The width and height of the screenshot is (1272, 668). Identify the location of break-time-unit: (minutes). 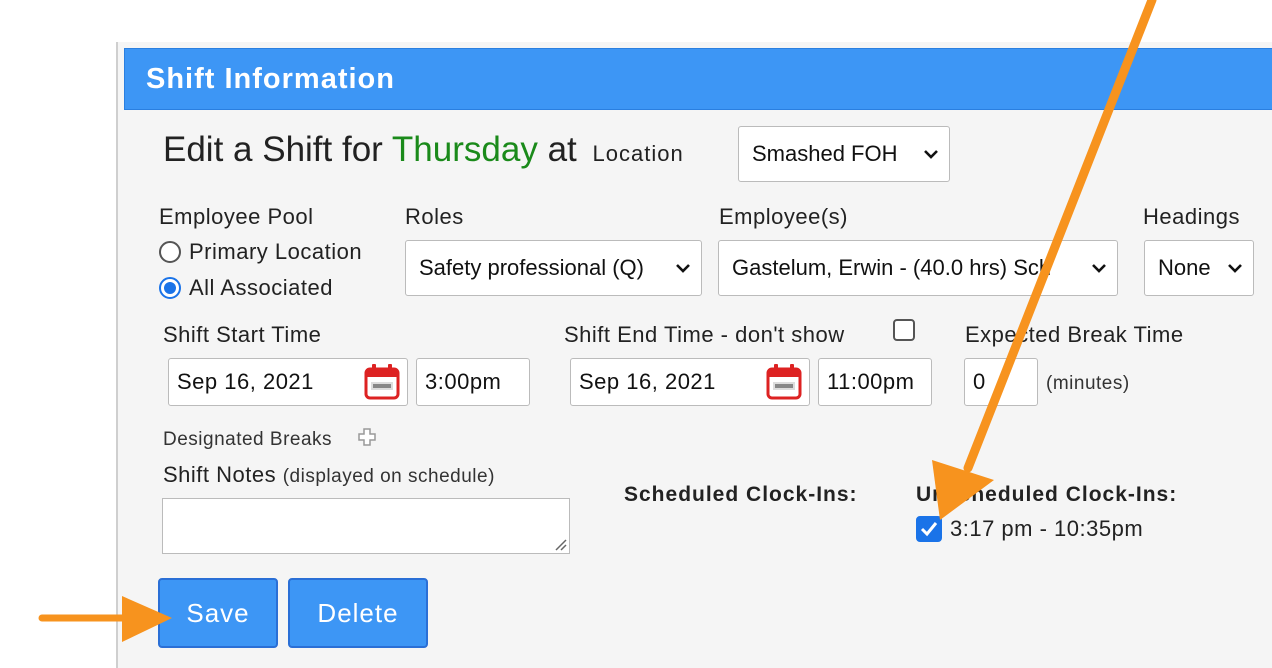
(1088, 383).